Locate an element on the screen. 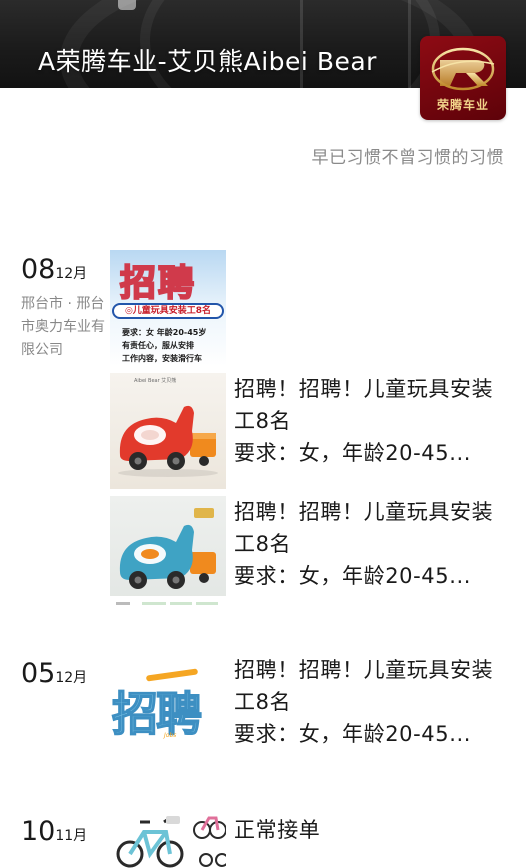  poster-requirements: 要求：女 年龄20-45岁 有责任心，服从安排 工作内容，安装滑行车 is located at coordinates (164, 345).